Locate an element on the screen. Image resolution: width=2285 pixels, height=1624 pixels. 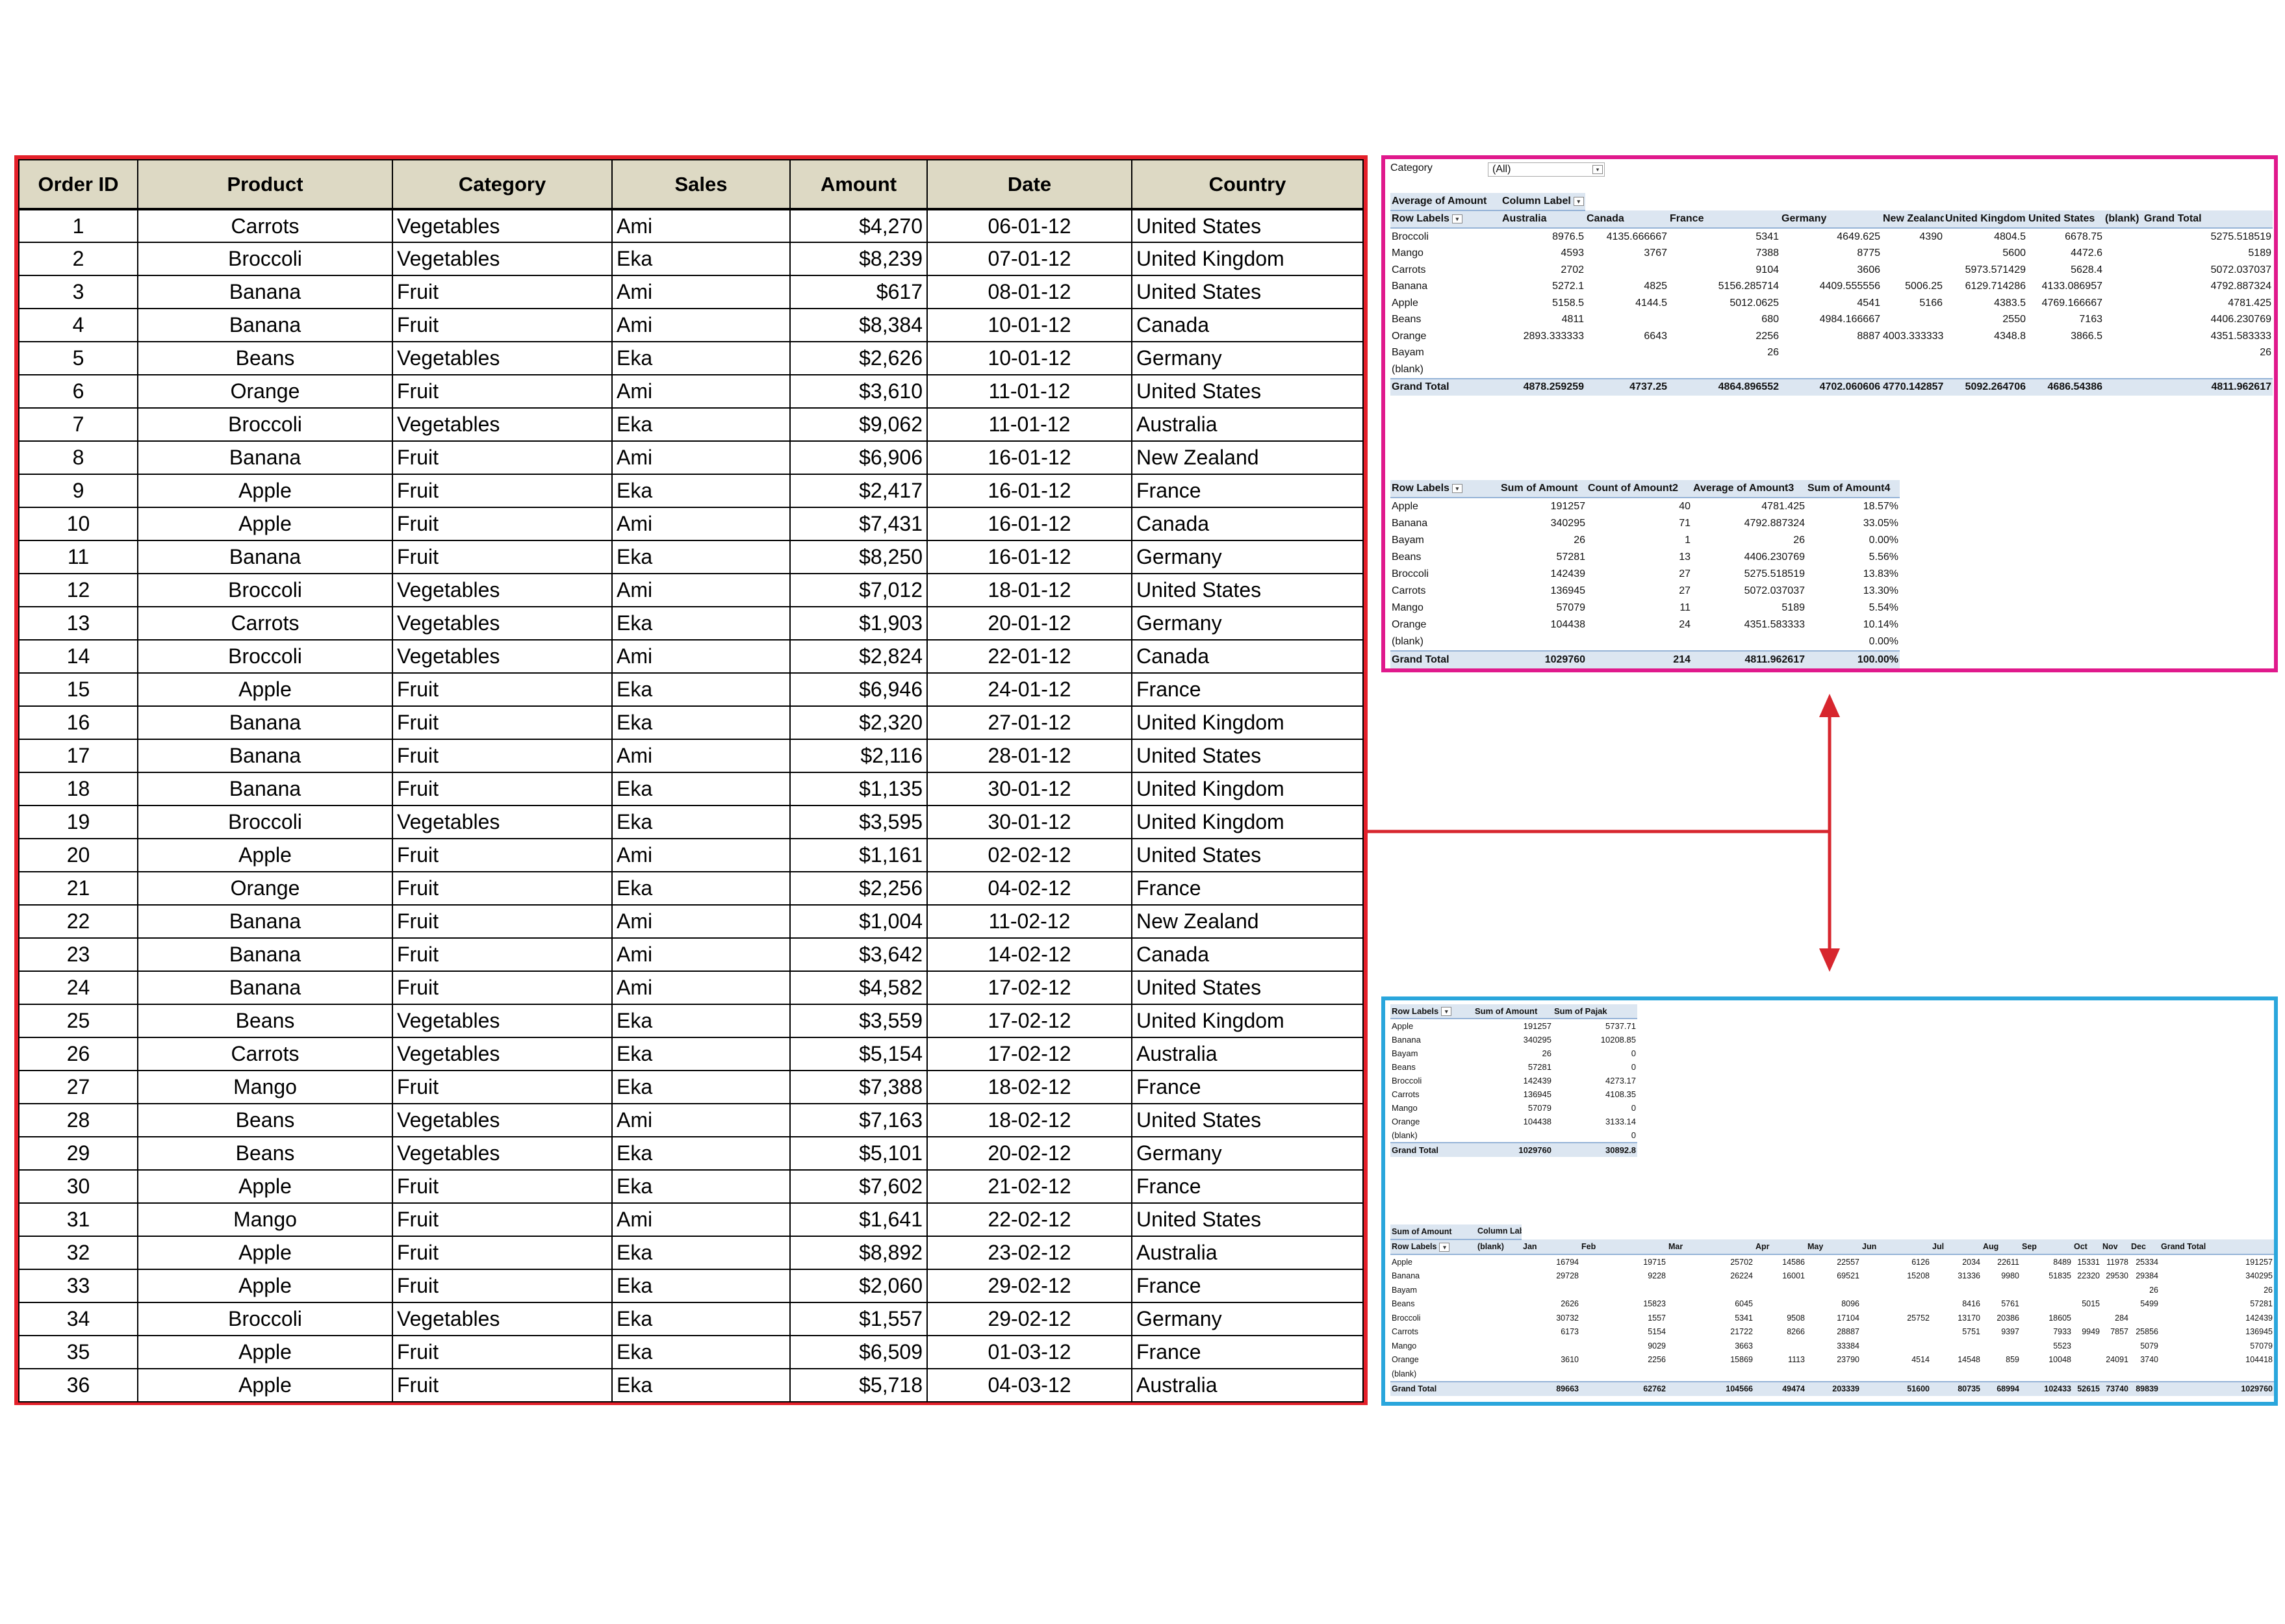
pivot-cell: Nov is located at coordinates (2115, 1247).